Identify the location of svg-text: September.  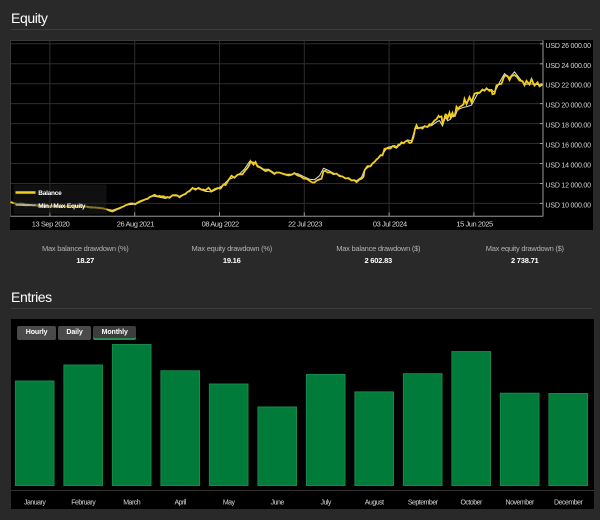
(423, 503).